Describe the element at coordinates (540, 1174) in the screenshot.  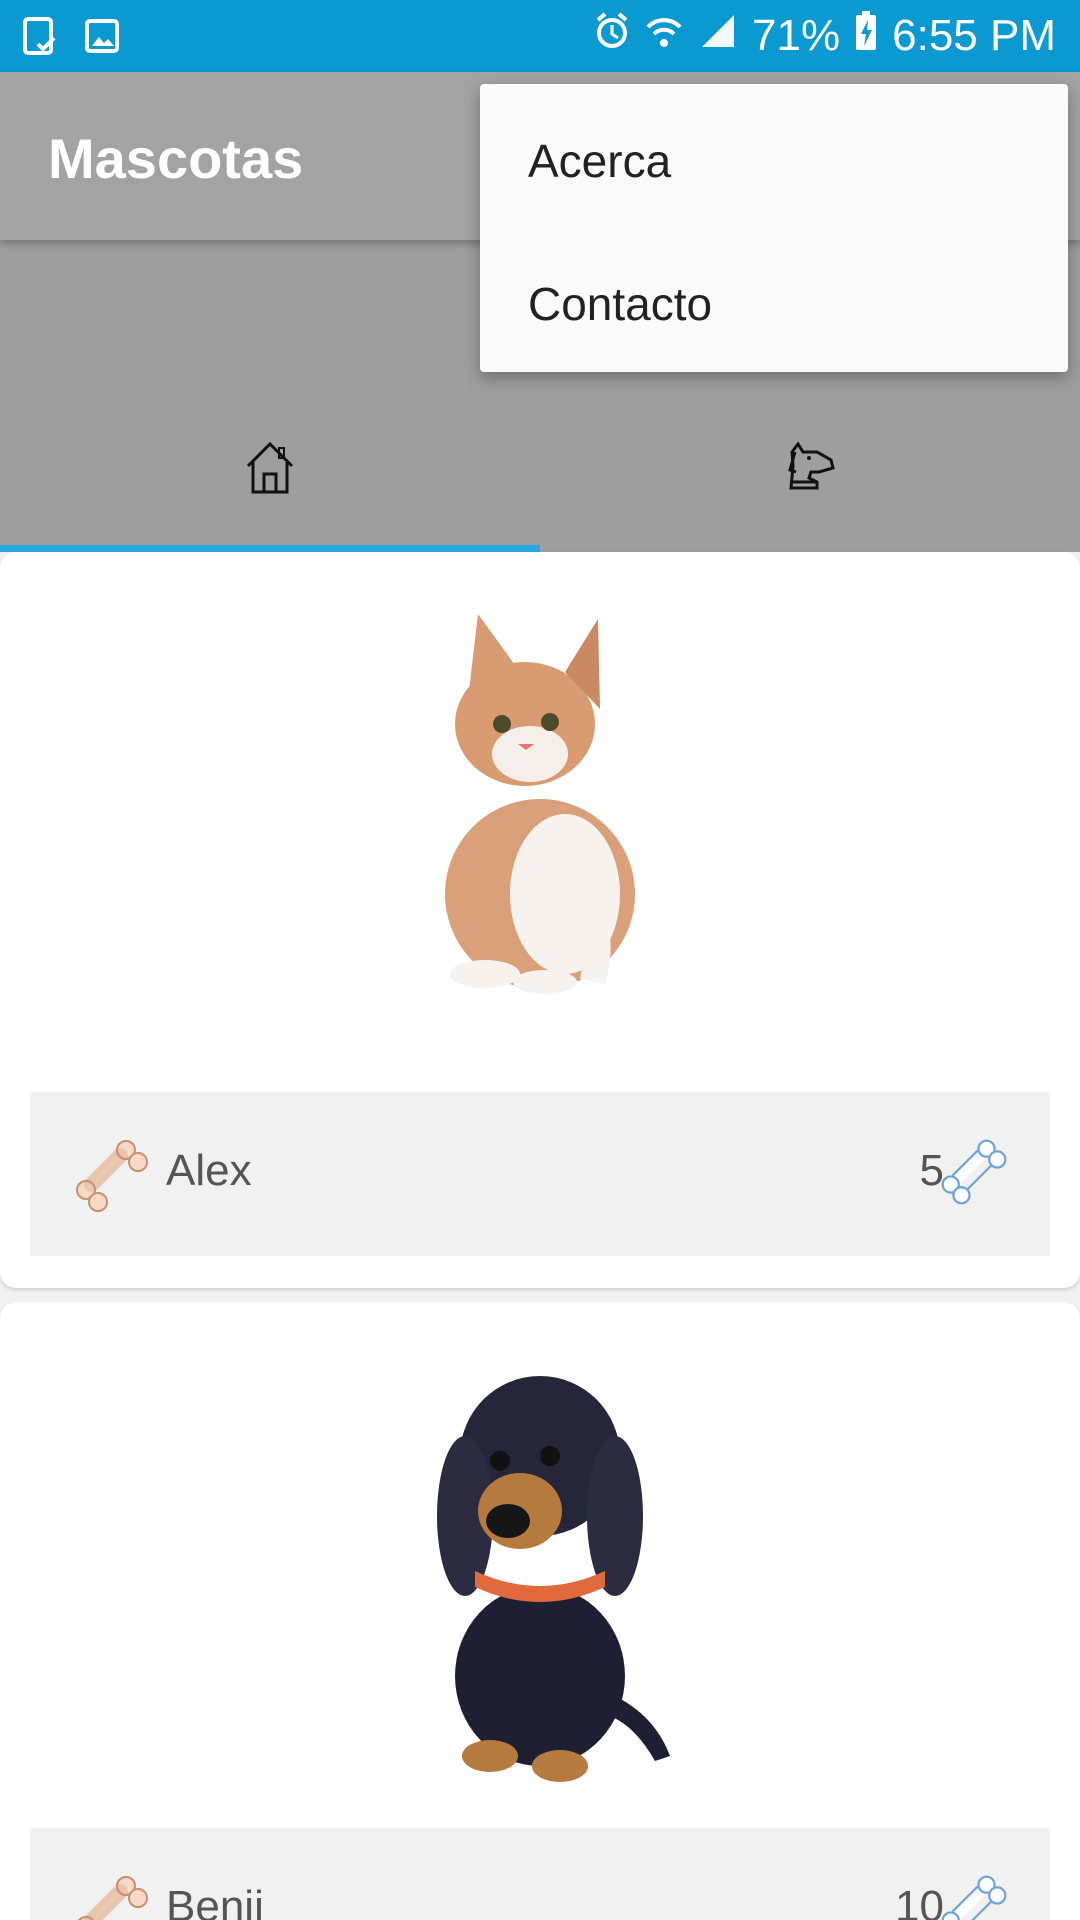
I see `pet-info-bar: Alex 5` at that location.